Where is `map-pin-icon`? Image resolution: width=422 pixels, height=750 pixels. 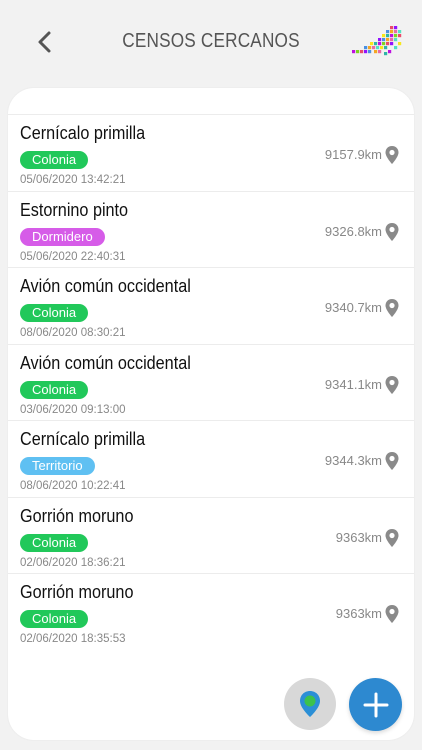
map-pin-icon is located at coordinates (310, 704).